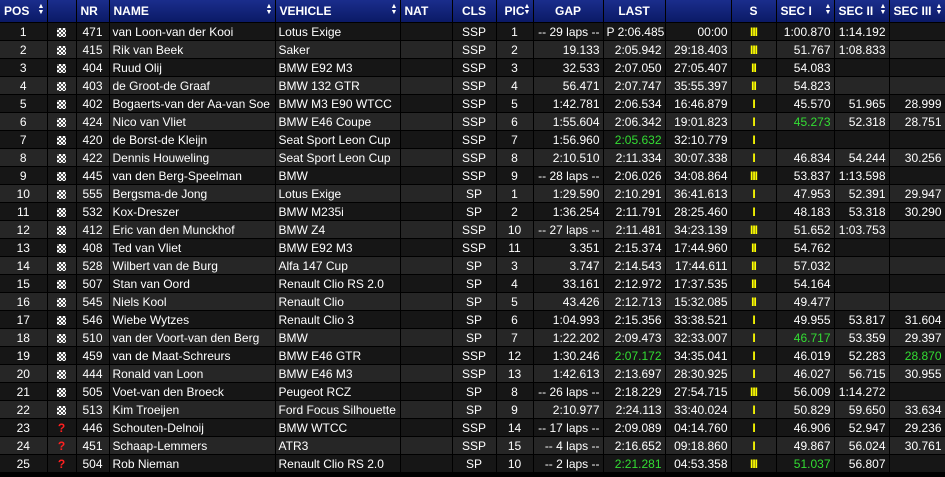  I want to click on position-in-class-cell: 2, so click(515, 211).